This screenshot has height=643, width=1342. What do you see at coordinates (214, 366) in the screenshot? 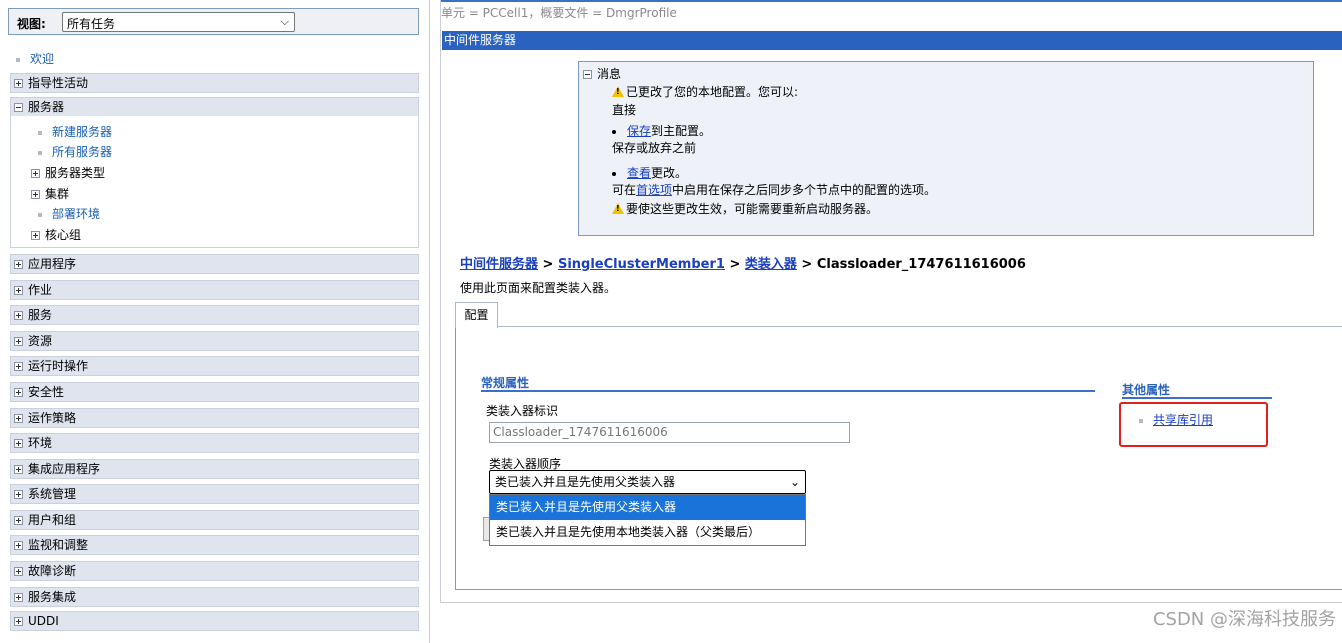
I see `nav-category-runtime-ops: 运行时操作` at bounding box center [214, 366].